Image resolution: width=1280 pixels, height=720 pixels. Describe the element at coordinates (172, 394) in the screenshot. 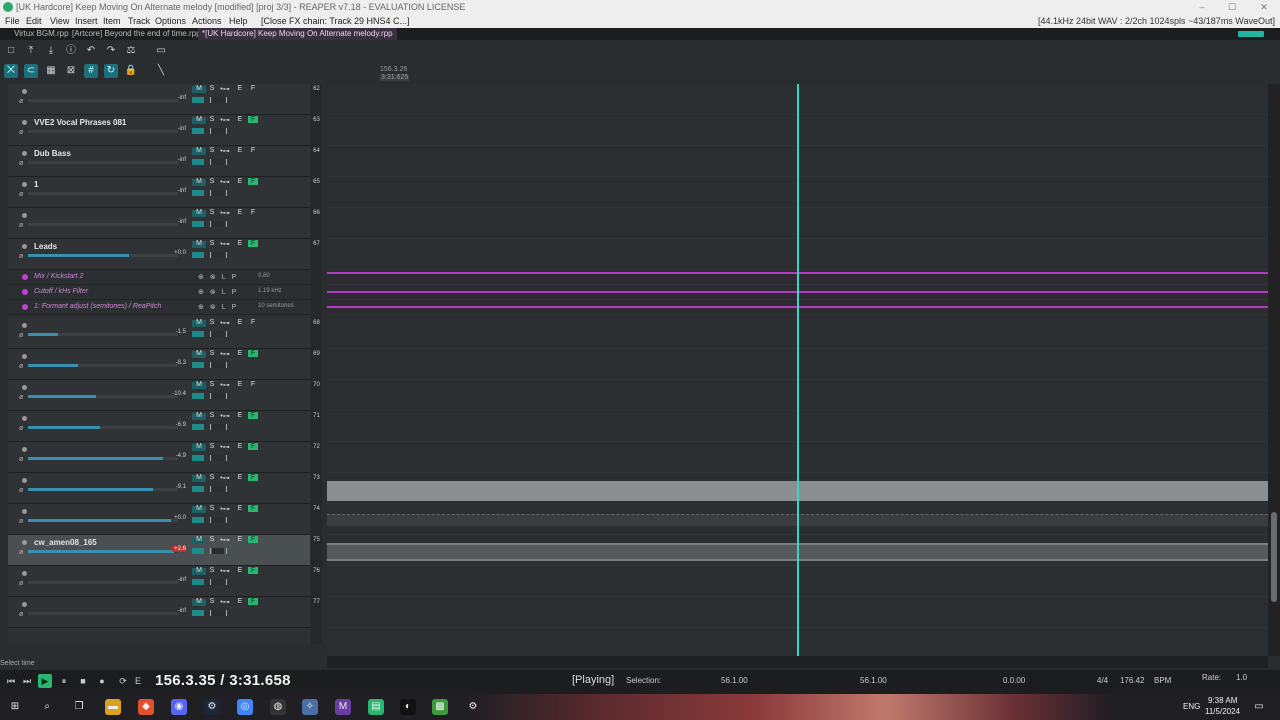

I see `volume-value: -10.4` at that location.